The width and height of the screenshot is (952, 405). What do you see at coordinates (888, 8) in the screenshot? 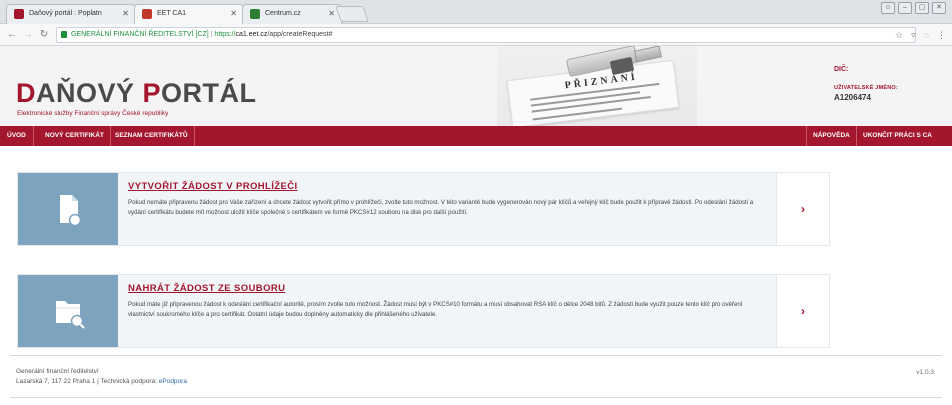
I see `user-profile-icon: ☺` at bounding box center [888, 8].